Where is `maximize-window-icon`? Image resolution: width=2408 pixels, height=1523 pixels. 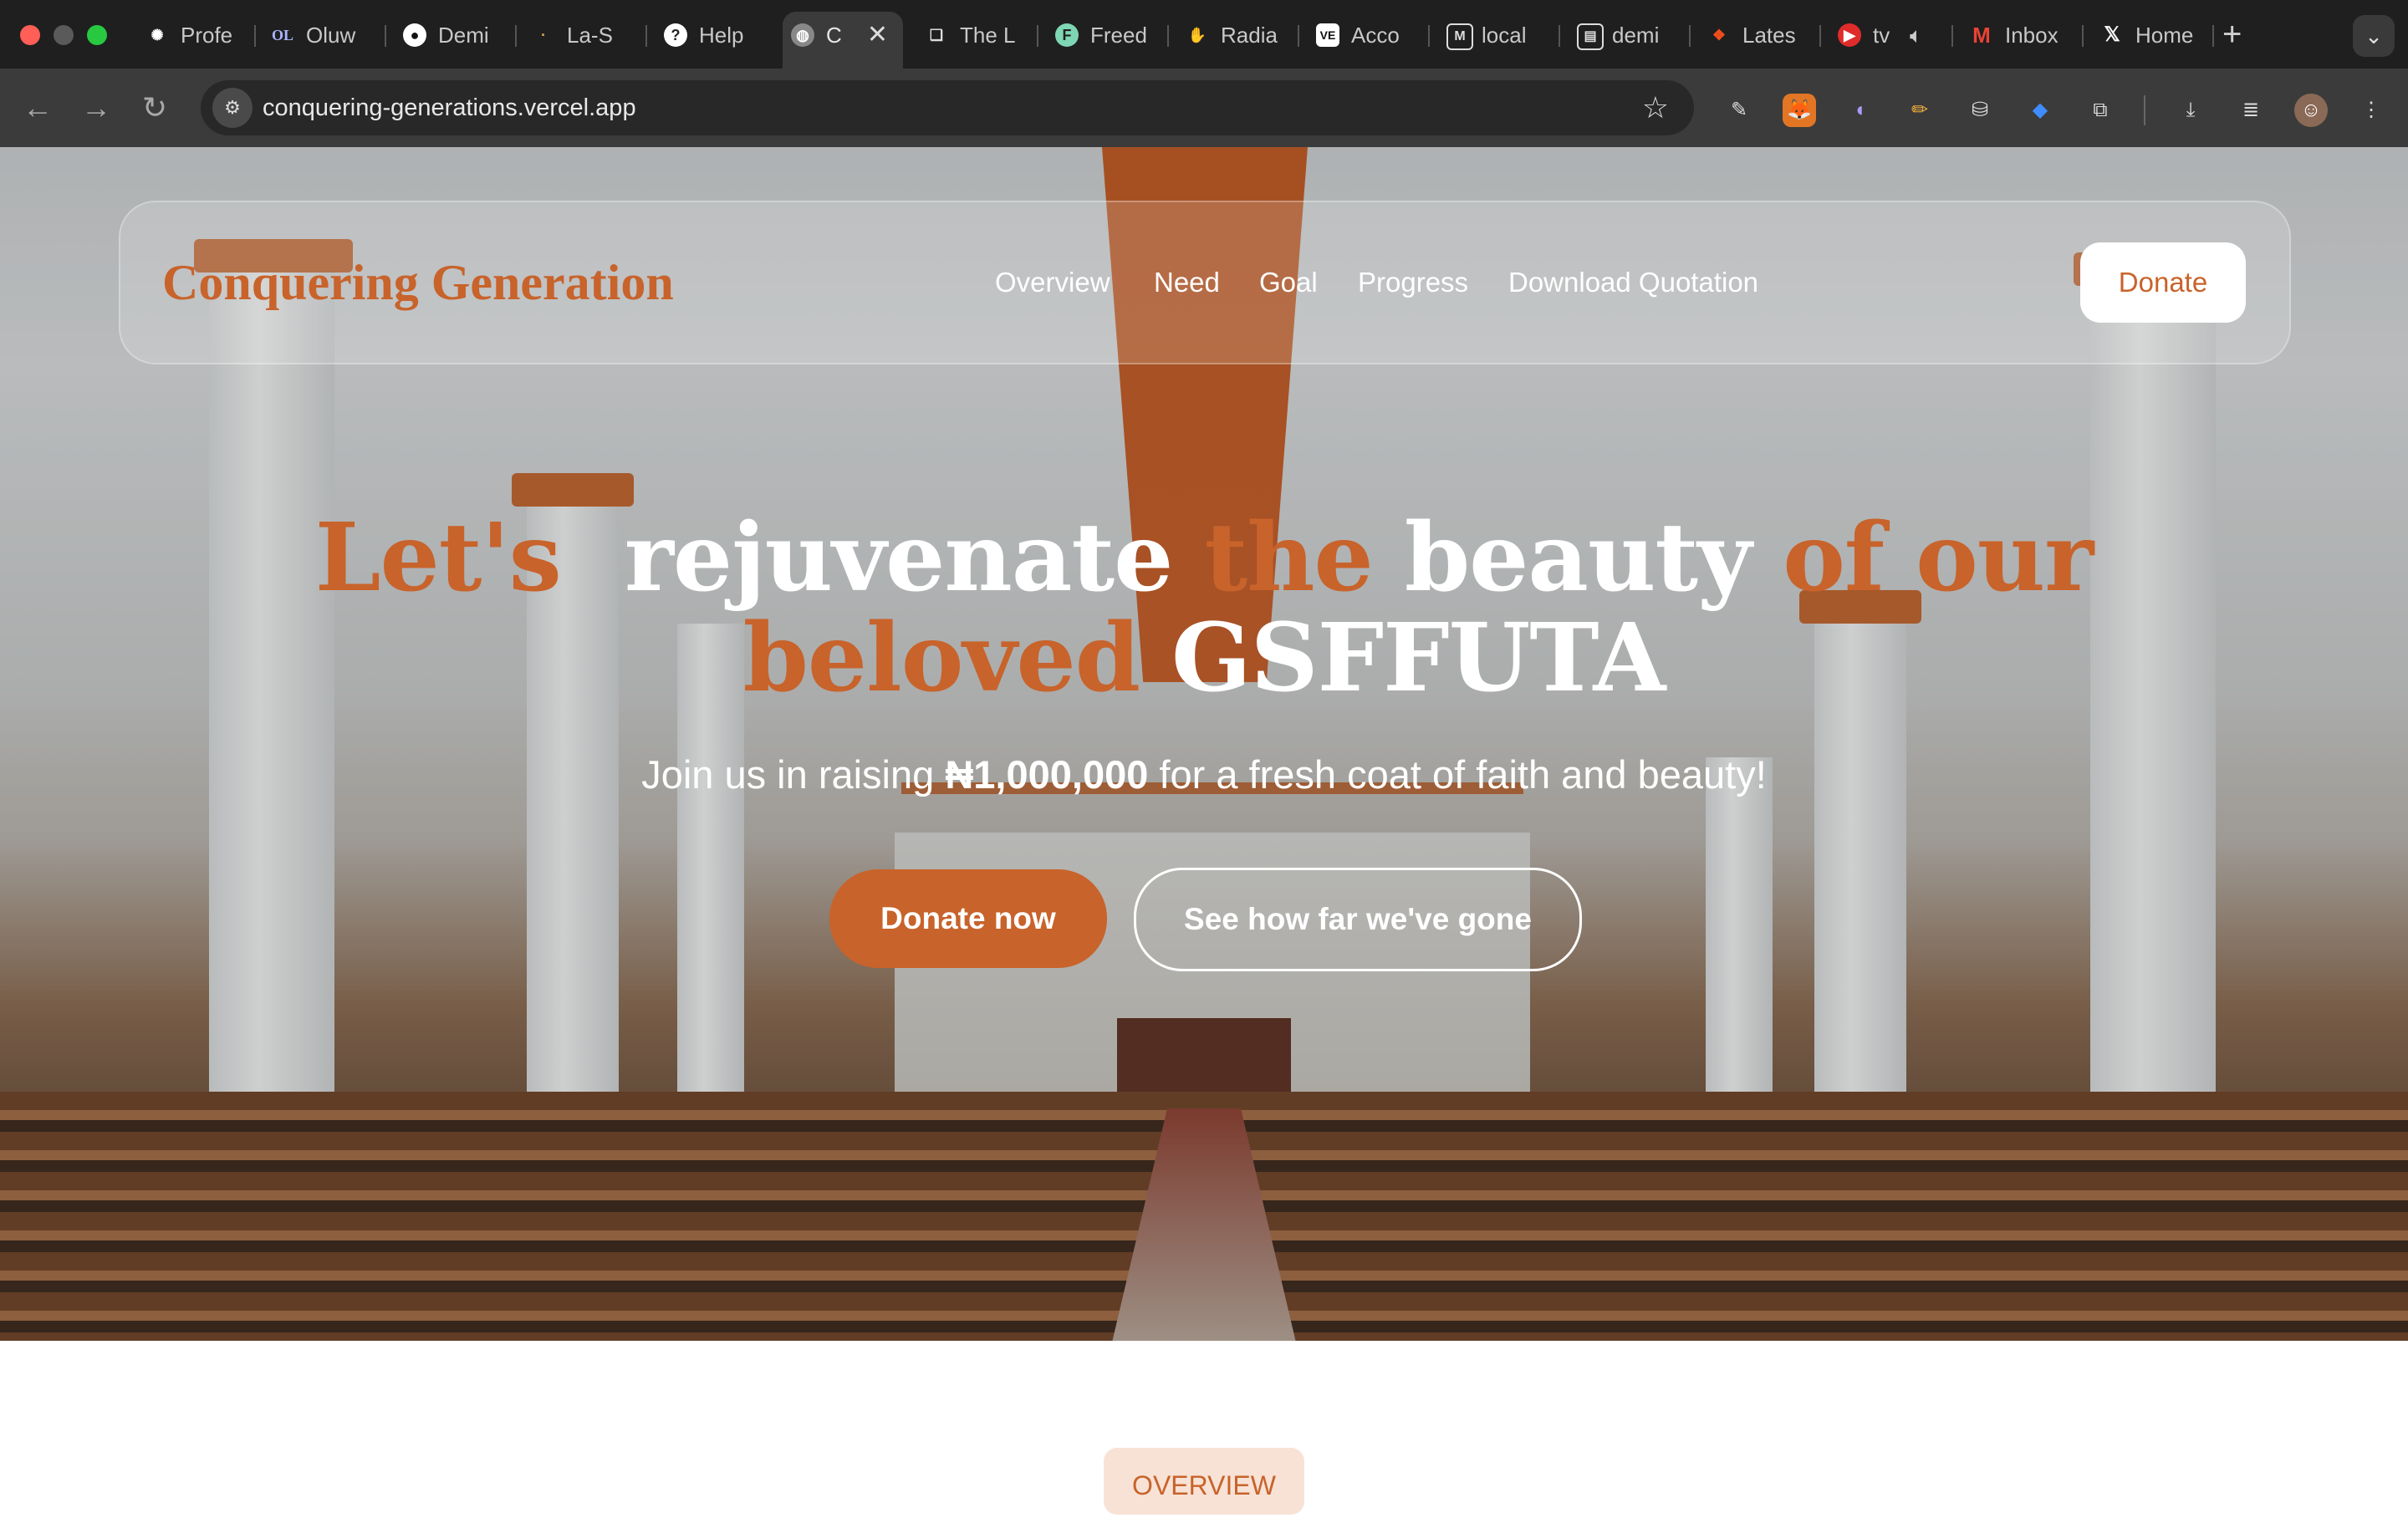
maximize-window-icon is located at coordinates (97, 35).